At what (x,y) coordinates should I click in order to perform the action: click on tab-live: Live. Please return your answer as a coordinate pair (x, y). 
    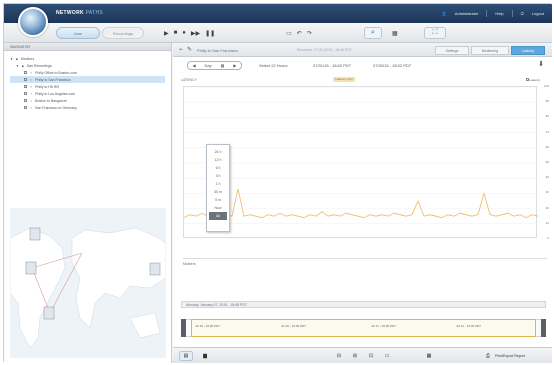
    Looking at the image, I should click on (78, 33).